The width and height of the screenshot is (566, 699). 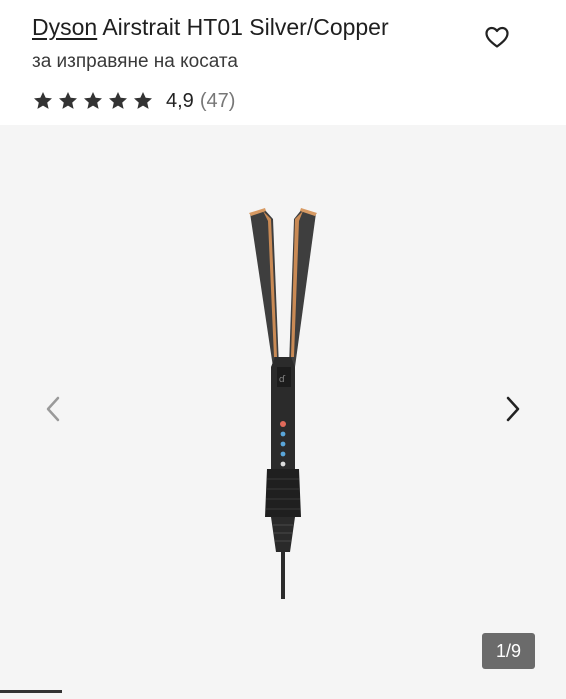 What do you see at coordinates (218, 101) in the screenshot?
I see `review-count: (47)` at bounding box center [218, 101].